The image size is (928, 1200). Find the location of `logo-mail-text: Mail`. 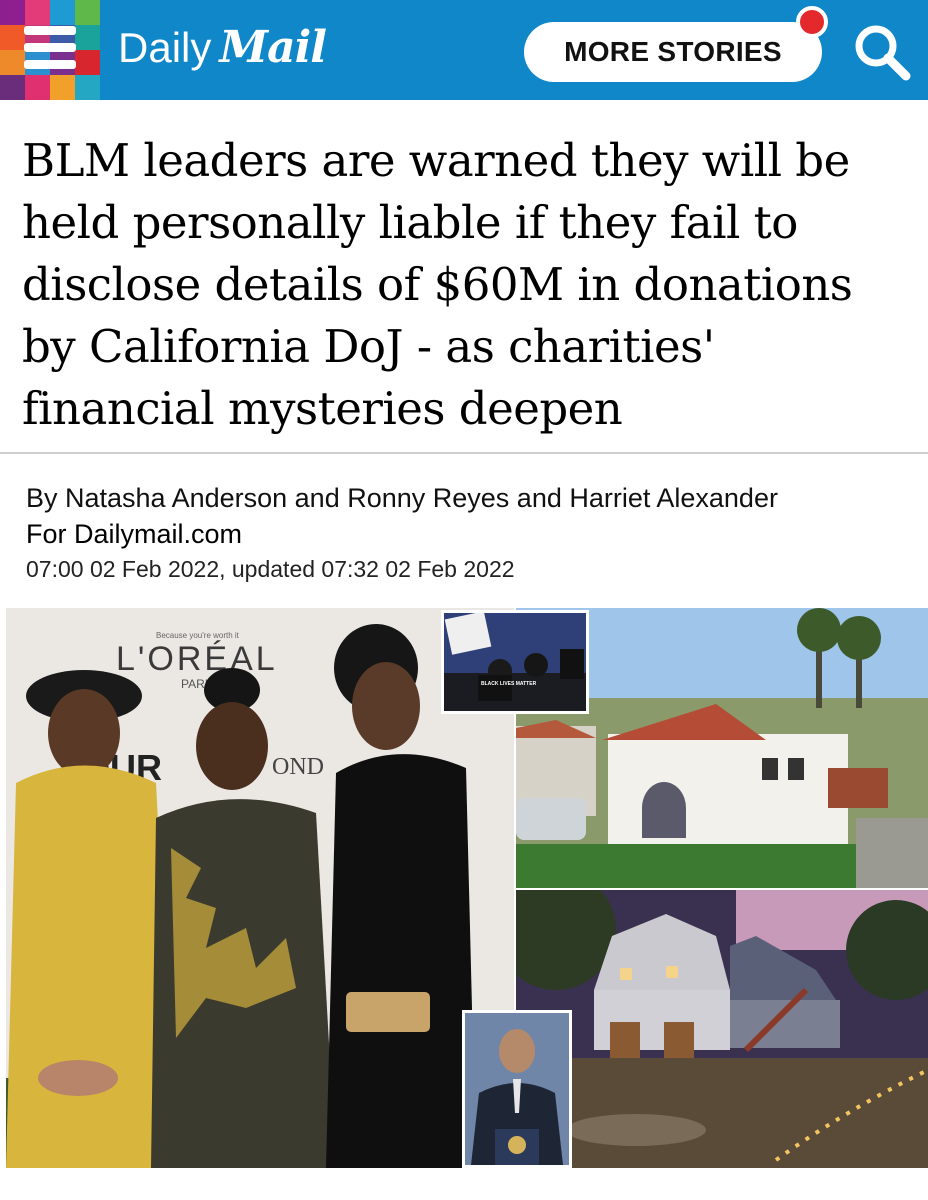

logo-mail-text: Mail is located at coordinates (273, 47).